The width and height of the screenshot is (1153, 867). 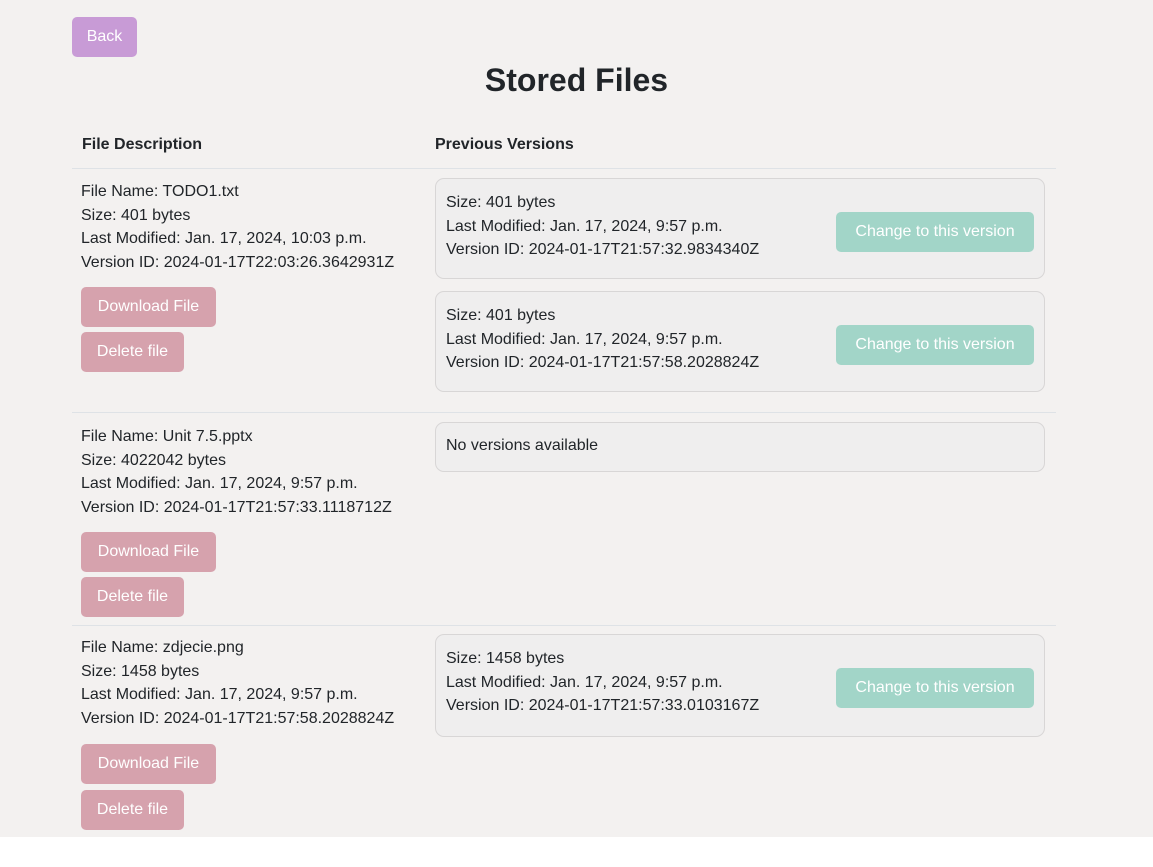 I want to click on column-header-previous-versions: Previous Versions, so click(x=504, y=144).